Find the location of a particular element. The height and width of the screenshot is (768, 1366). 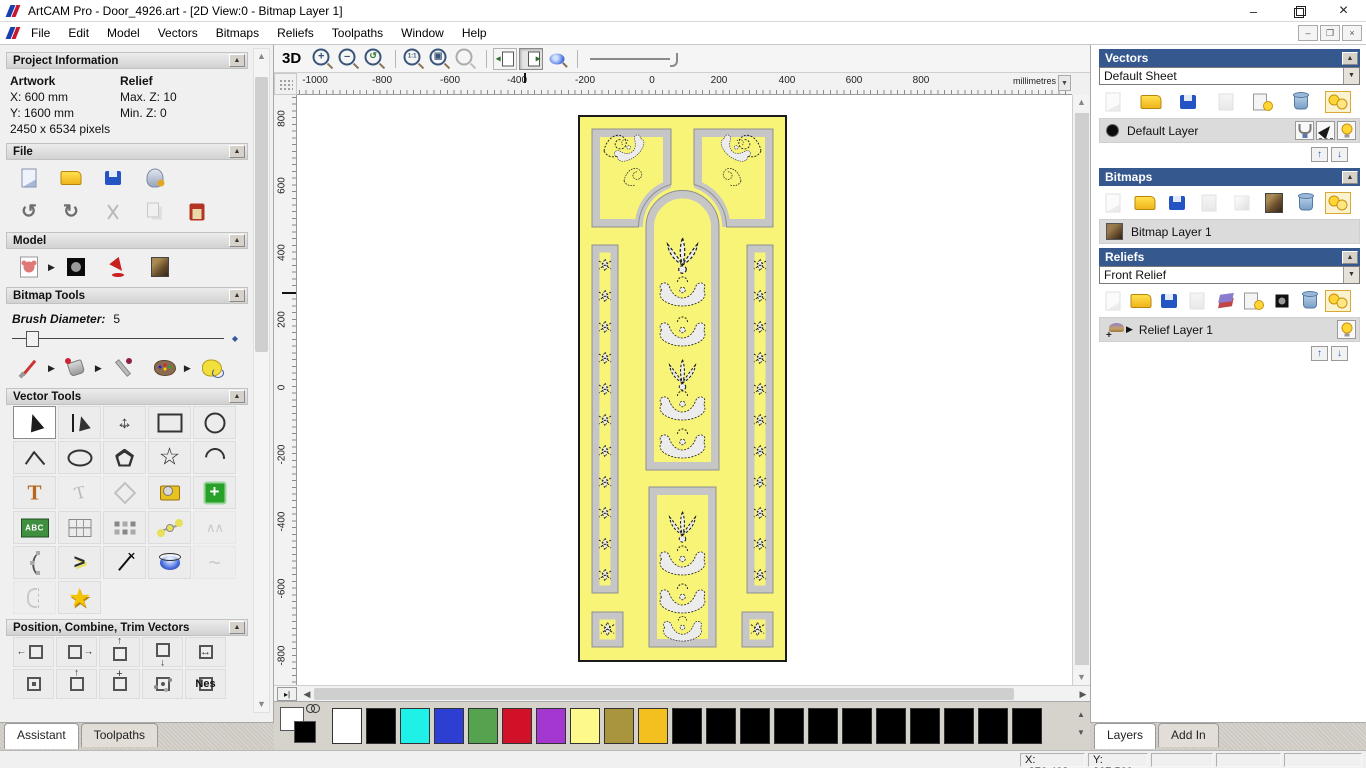

select-icon is located at coordinates (34, 422).